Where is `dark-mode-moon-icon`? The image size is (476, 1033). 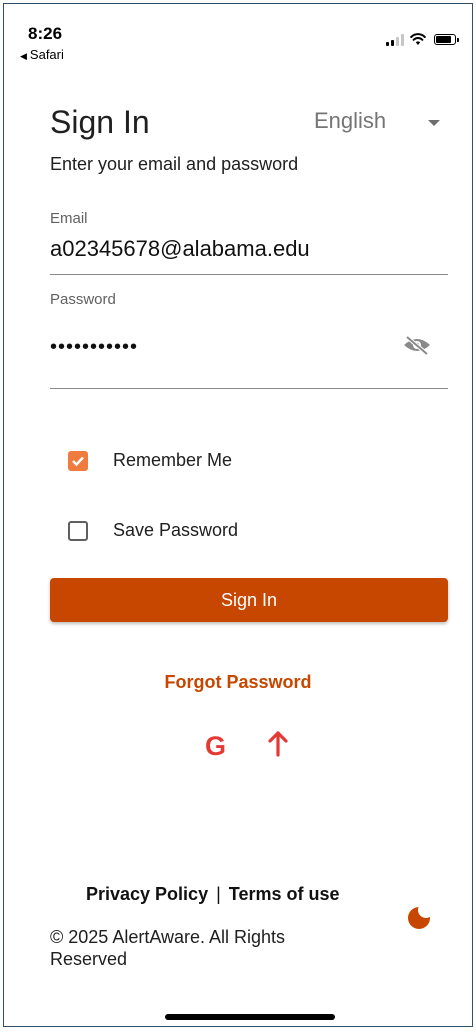
dark-mode-moon-icon is located at coordinates (419, 917).